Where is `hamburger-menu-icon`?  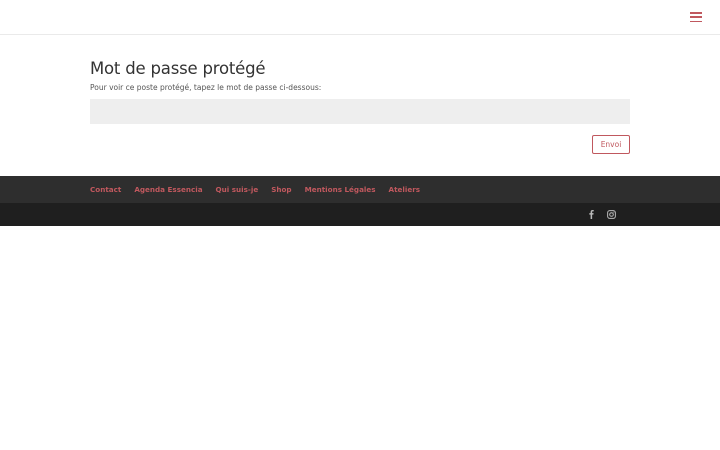 hamburger-menu-icon is located at coordinates (696, 17).